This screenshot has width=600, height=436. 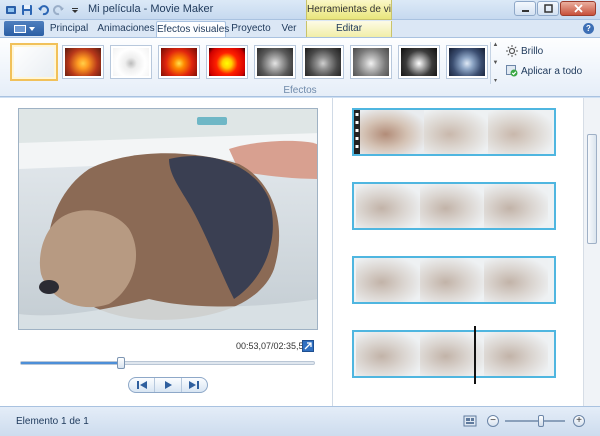 I want to click on ribbon-panel: ▲ ▼ ▾ Brillo Aplicar a todo Efectos, so click(x=300, y=67).